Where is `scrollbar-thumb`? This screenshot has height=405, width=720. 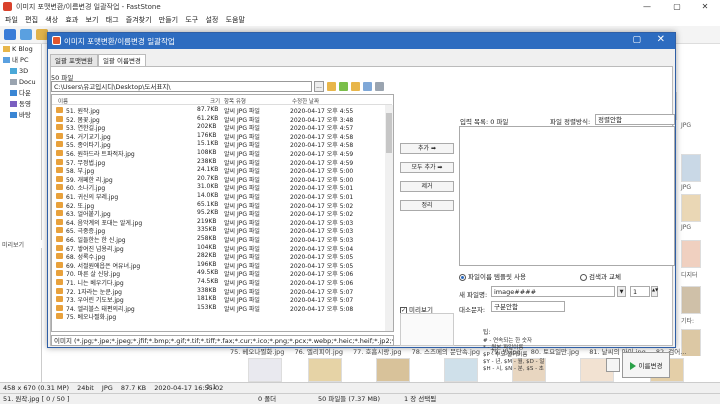 scrollbar-thumb is located at coordinates (389, 133).